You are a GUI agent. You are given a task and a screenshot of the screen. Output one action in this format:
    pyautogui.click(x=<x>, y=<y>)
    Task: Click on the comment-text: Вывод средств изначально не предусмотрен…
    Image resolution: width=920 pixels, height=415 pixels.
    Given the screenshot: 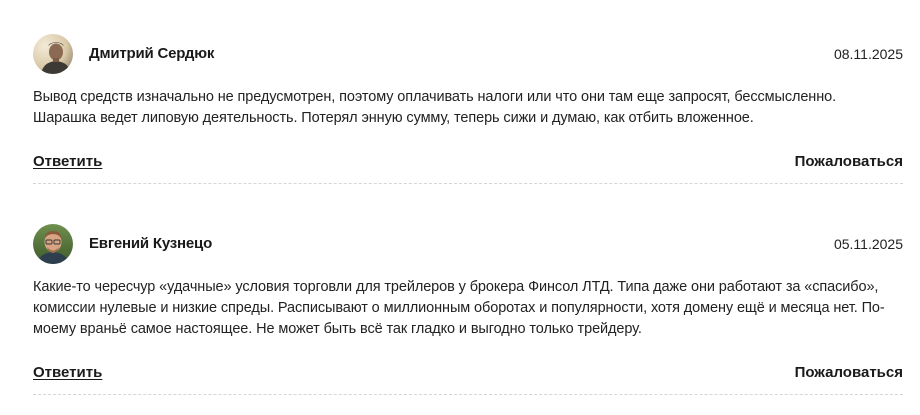 What is the action you would take?
    pyautogui.click(x=435, y=107)
    